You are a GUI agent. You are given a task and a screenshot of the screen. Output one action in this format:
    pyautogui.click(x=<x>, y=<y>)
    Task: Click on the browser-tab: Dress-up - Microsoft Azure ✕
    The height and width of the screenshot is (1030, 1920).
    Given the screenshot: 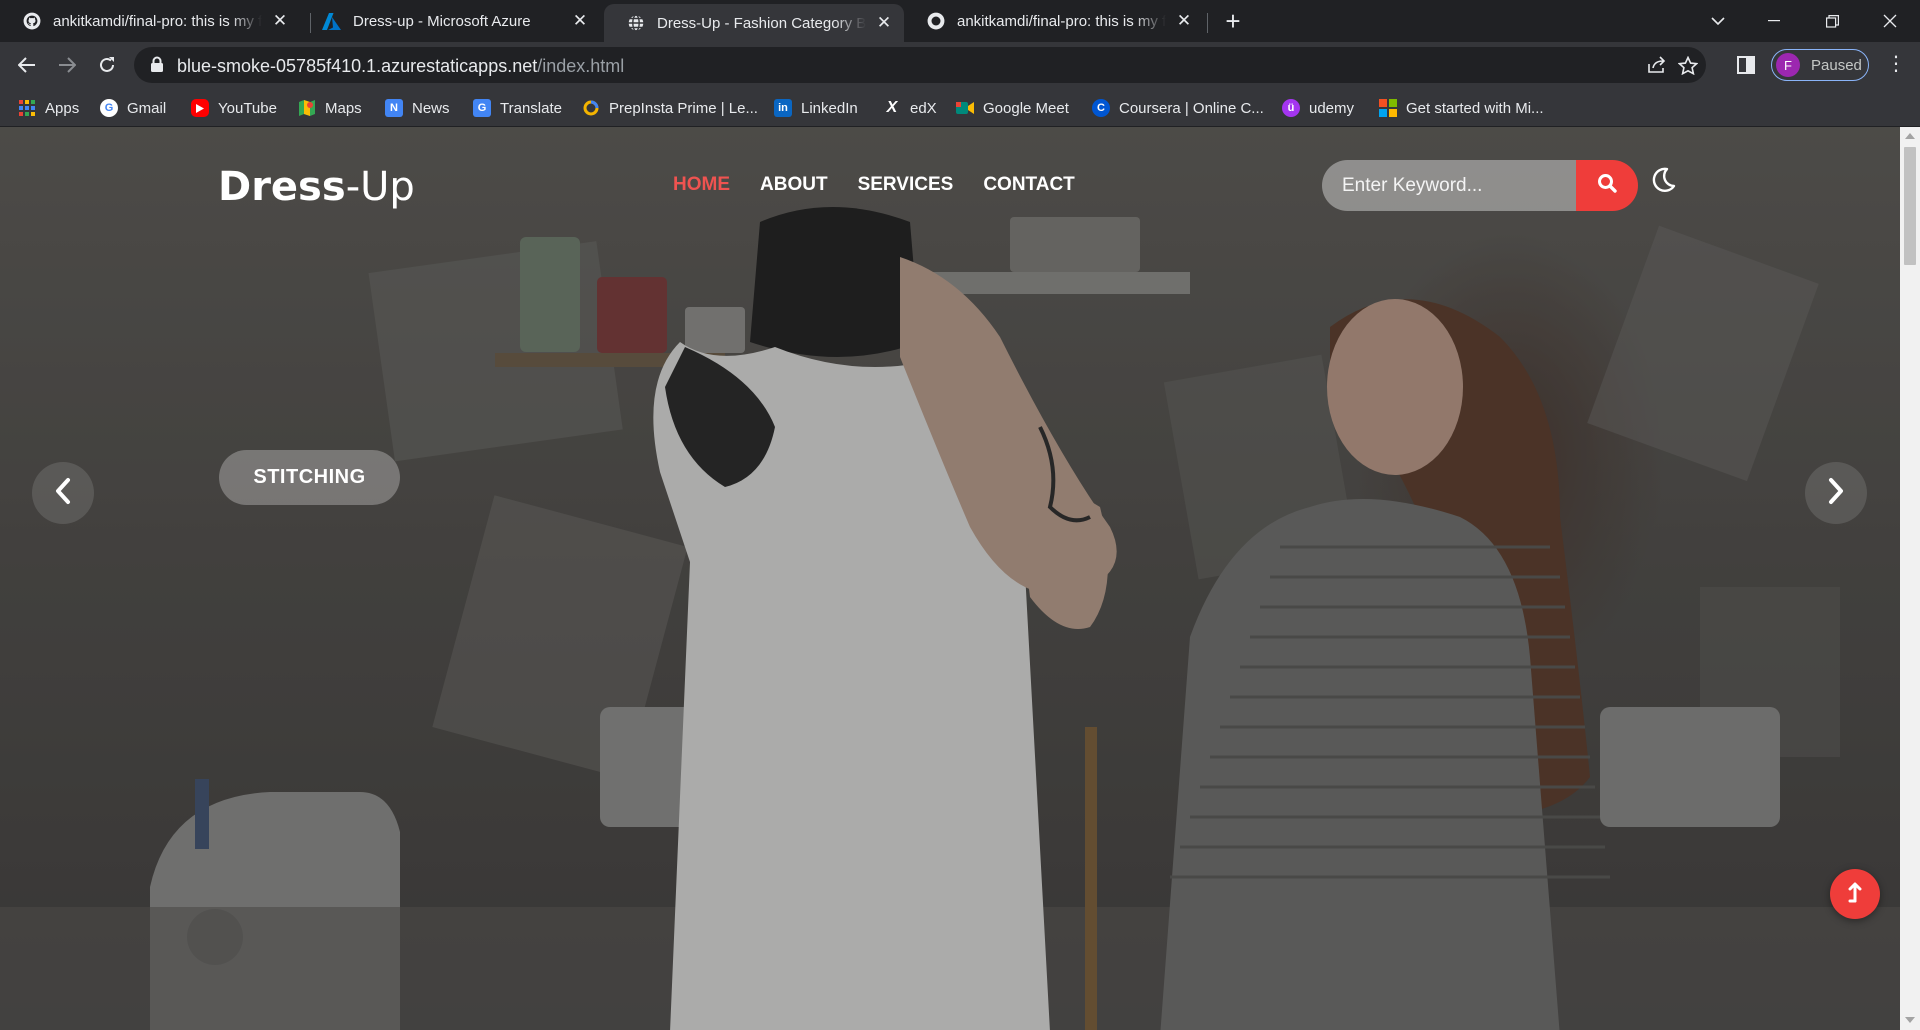 What is the action you would take?
    pyautogui.click(x=450, y=21)
    